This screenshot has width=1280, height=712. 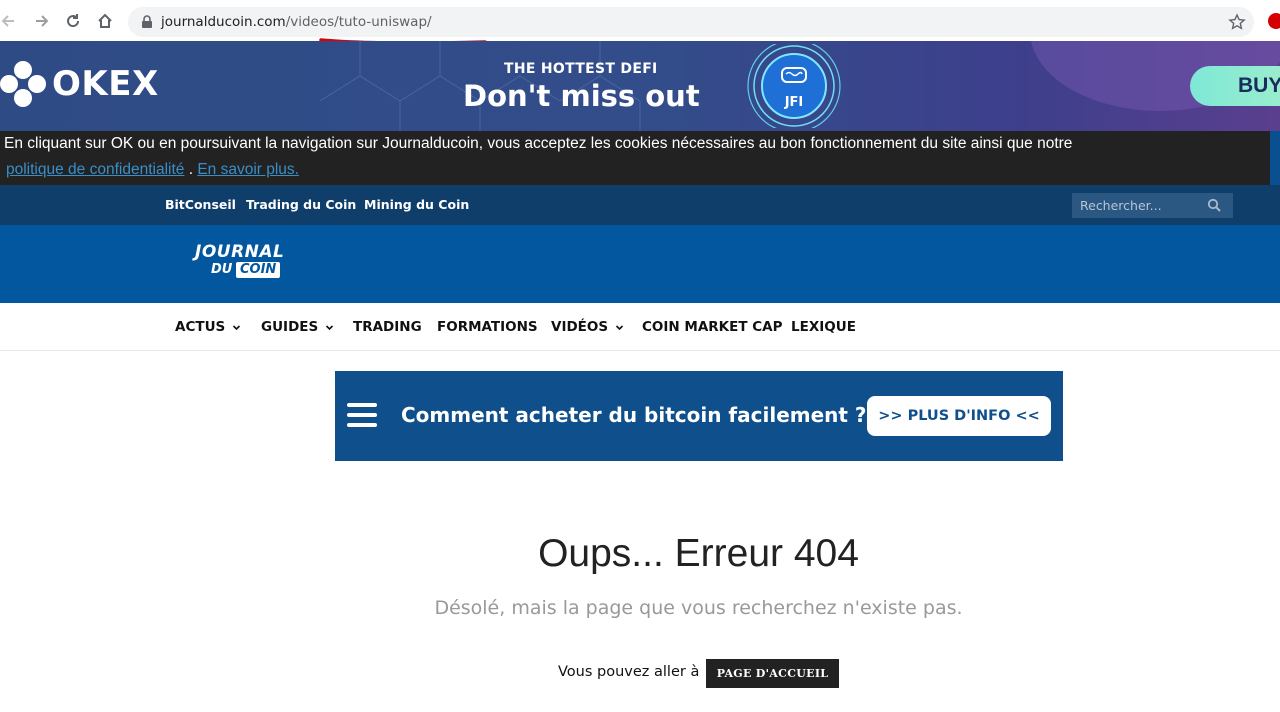 I want to click on nav-actus: ACTUS, so click(x=208, y=327).